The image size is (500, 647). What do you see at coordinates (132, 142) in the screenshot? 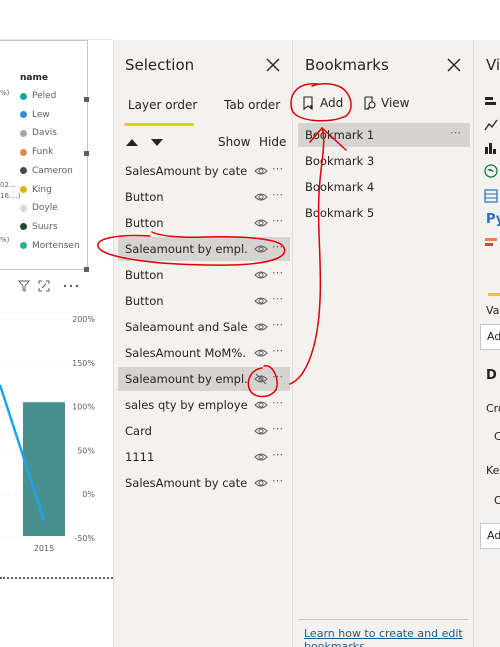
I see `move-up-icon` at bounding box center [132, 142].